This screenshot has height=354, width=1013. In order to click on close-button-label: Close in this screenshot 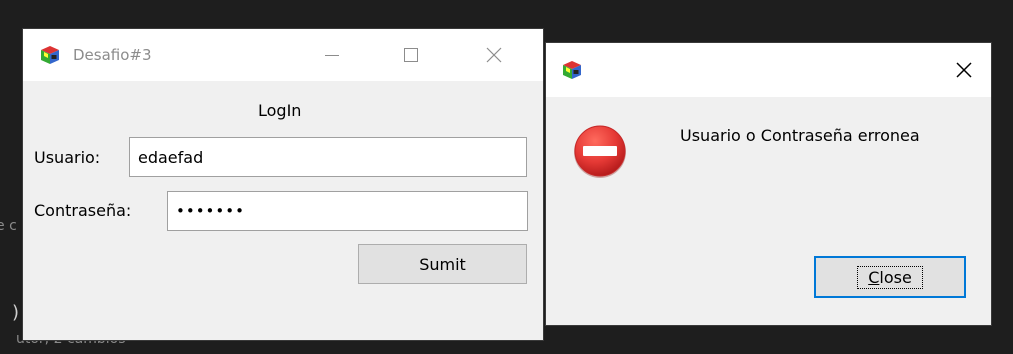, I will do `click(890, 277)`.